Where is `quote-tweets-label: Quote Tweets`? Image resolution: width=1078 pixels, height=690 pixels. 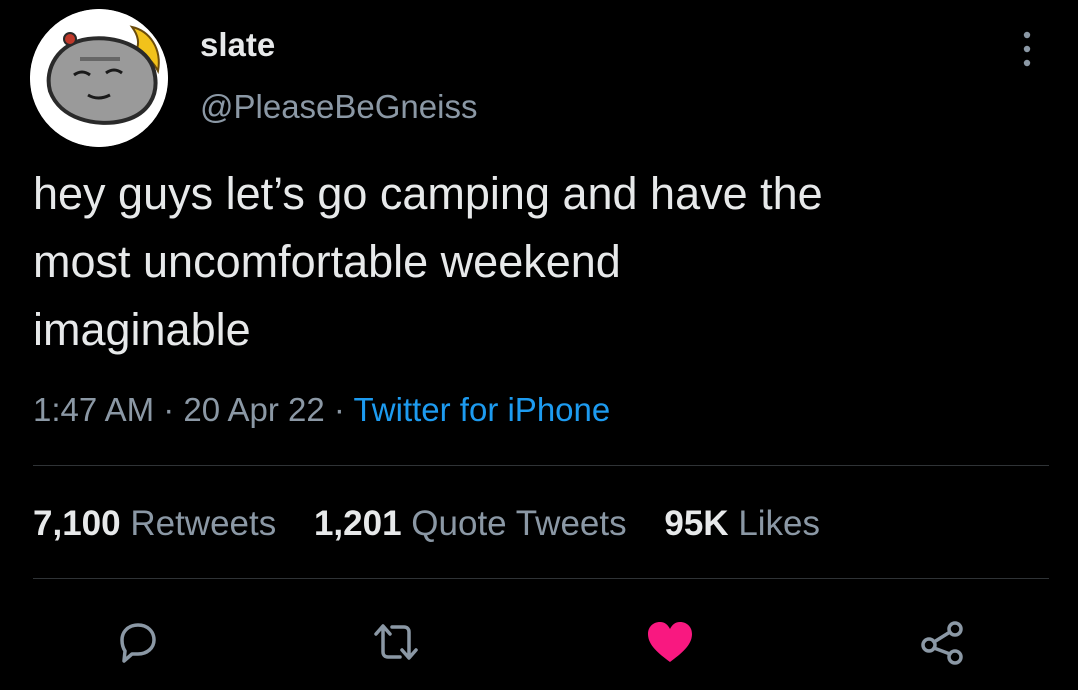 quote-tweets-label: Quote Tweets is located at coordinates (519, 523).